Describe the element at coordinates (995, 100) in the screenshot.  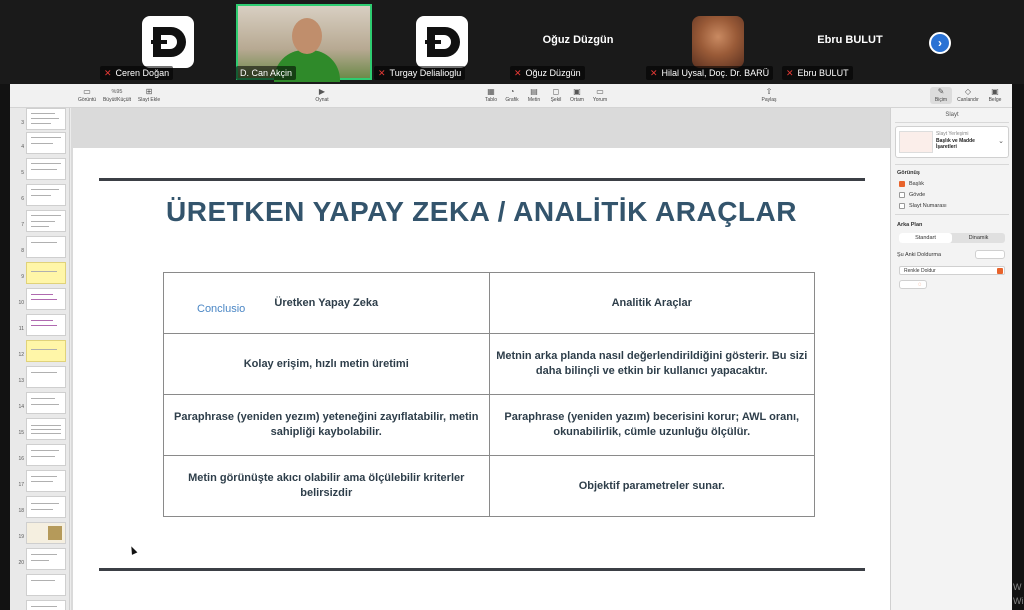
I see `document-label: Belge` at that location.